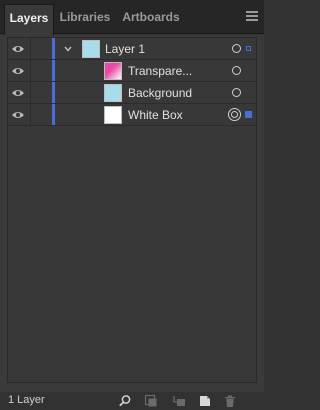 The height and width of the screenshot is (410, 320). What do you see at coordinates (151, 19) in the screenshot?
I see `tab-artboards: Artboards` at bounding box center [151, 19].